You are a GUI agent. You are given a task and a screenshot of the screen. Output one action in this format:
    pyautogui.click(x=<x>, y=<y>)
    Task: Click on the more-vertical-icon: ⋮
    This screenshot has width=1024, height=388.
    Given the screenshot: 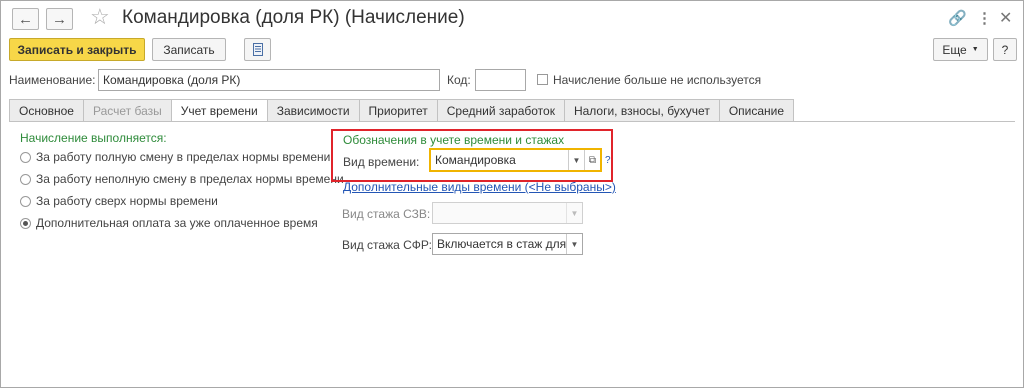 What is the action you would take?
    pyautogui.click(x=984, y=18)
    